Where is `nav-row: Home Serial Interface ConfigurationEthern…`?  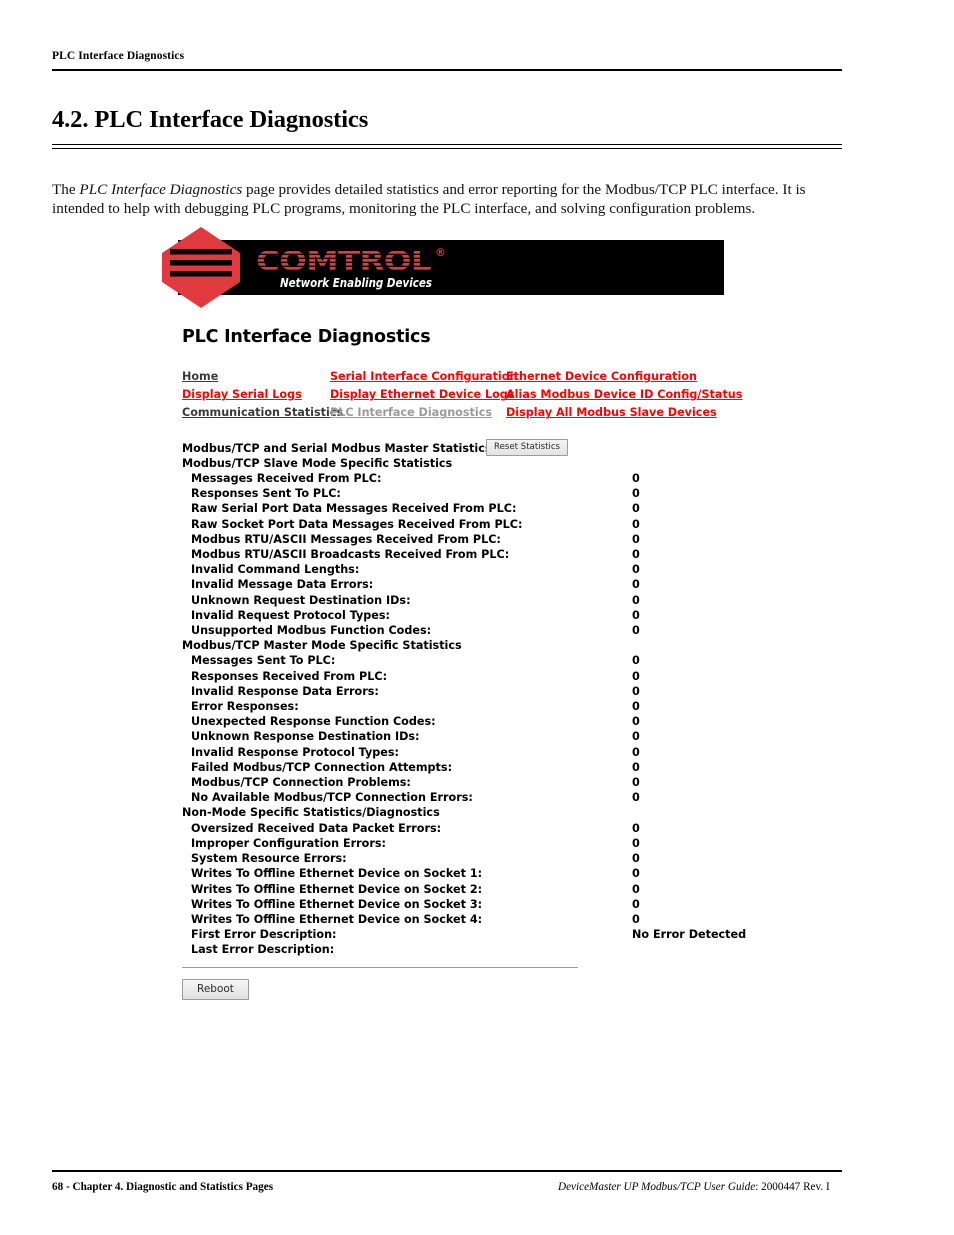
nav-row: Home Serial Interface ConfigurationEthern… is located at coordinates (455, 377).